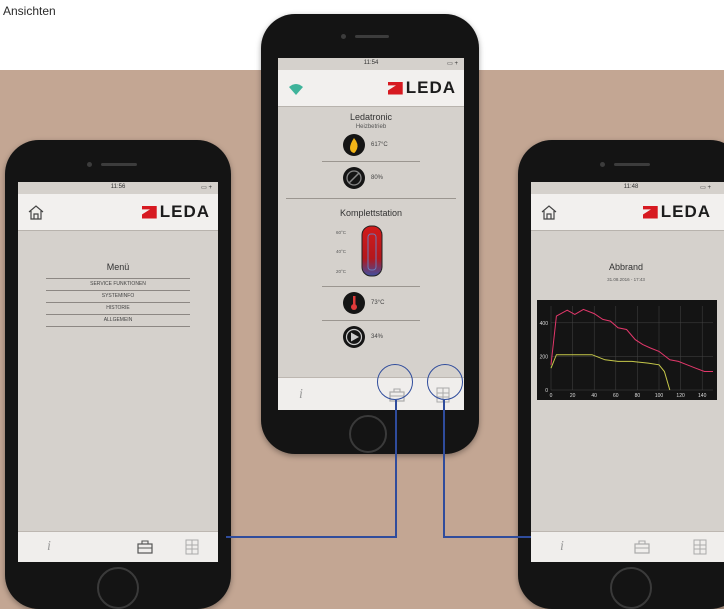 The height and width of the screenshot is (609, 724). I want to click on chart-subtitle: 31.08.2016 - 17:43, so click(626, 279).